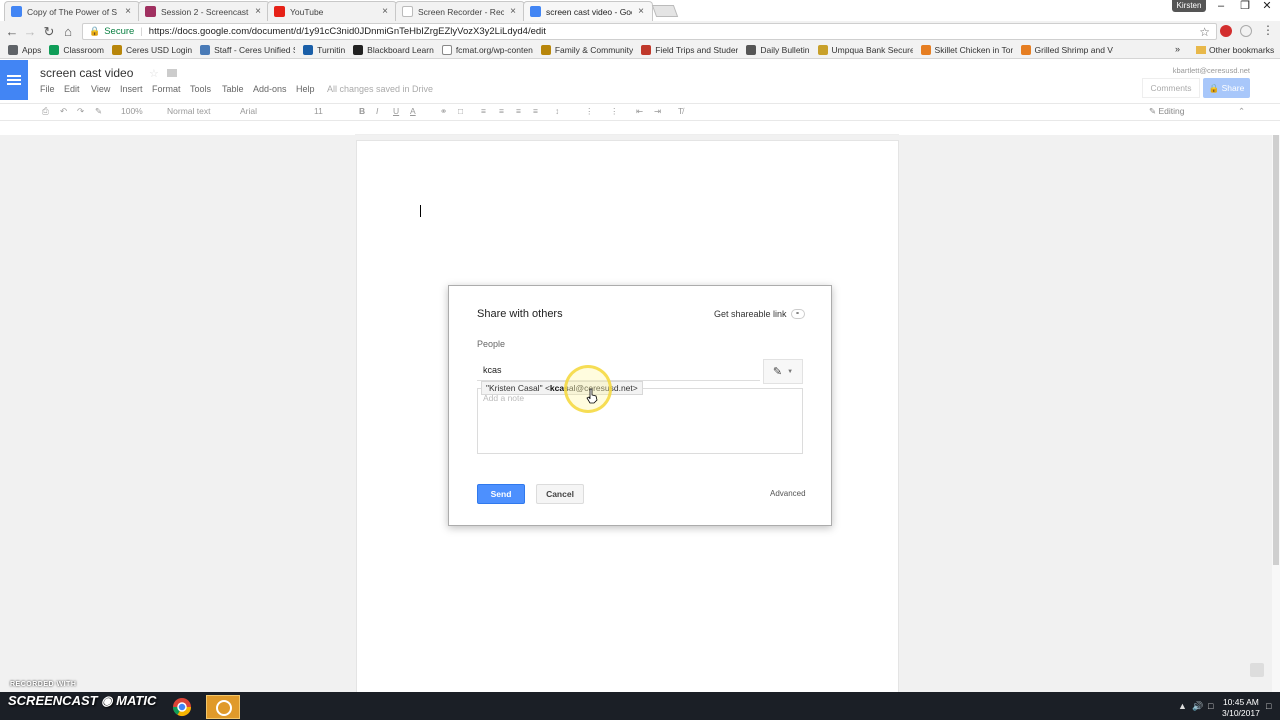  I want to click on menu-table: Table, so click(233, 89).